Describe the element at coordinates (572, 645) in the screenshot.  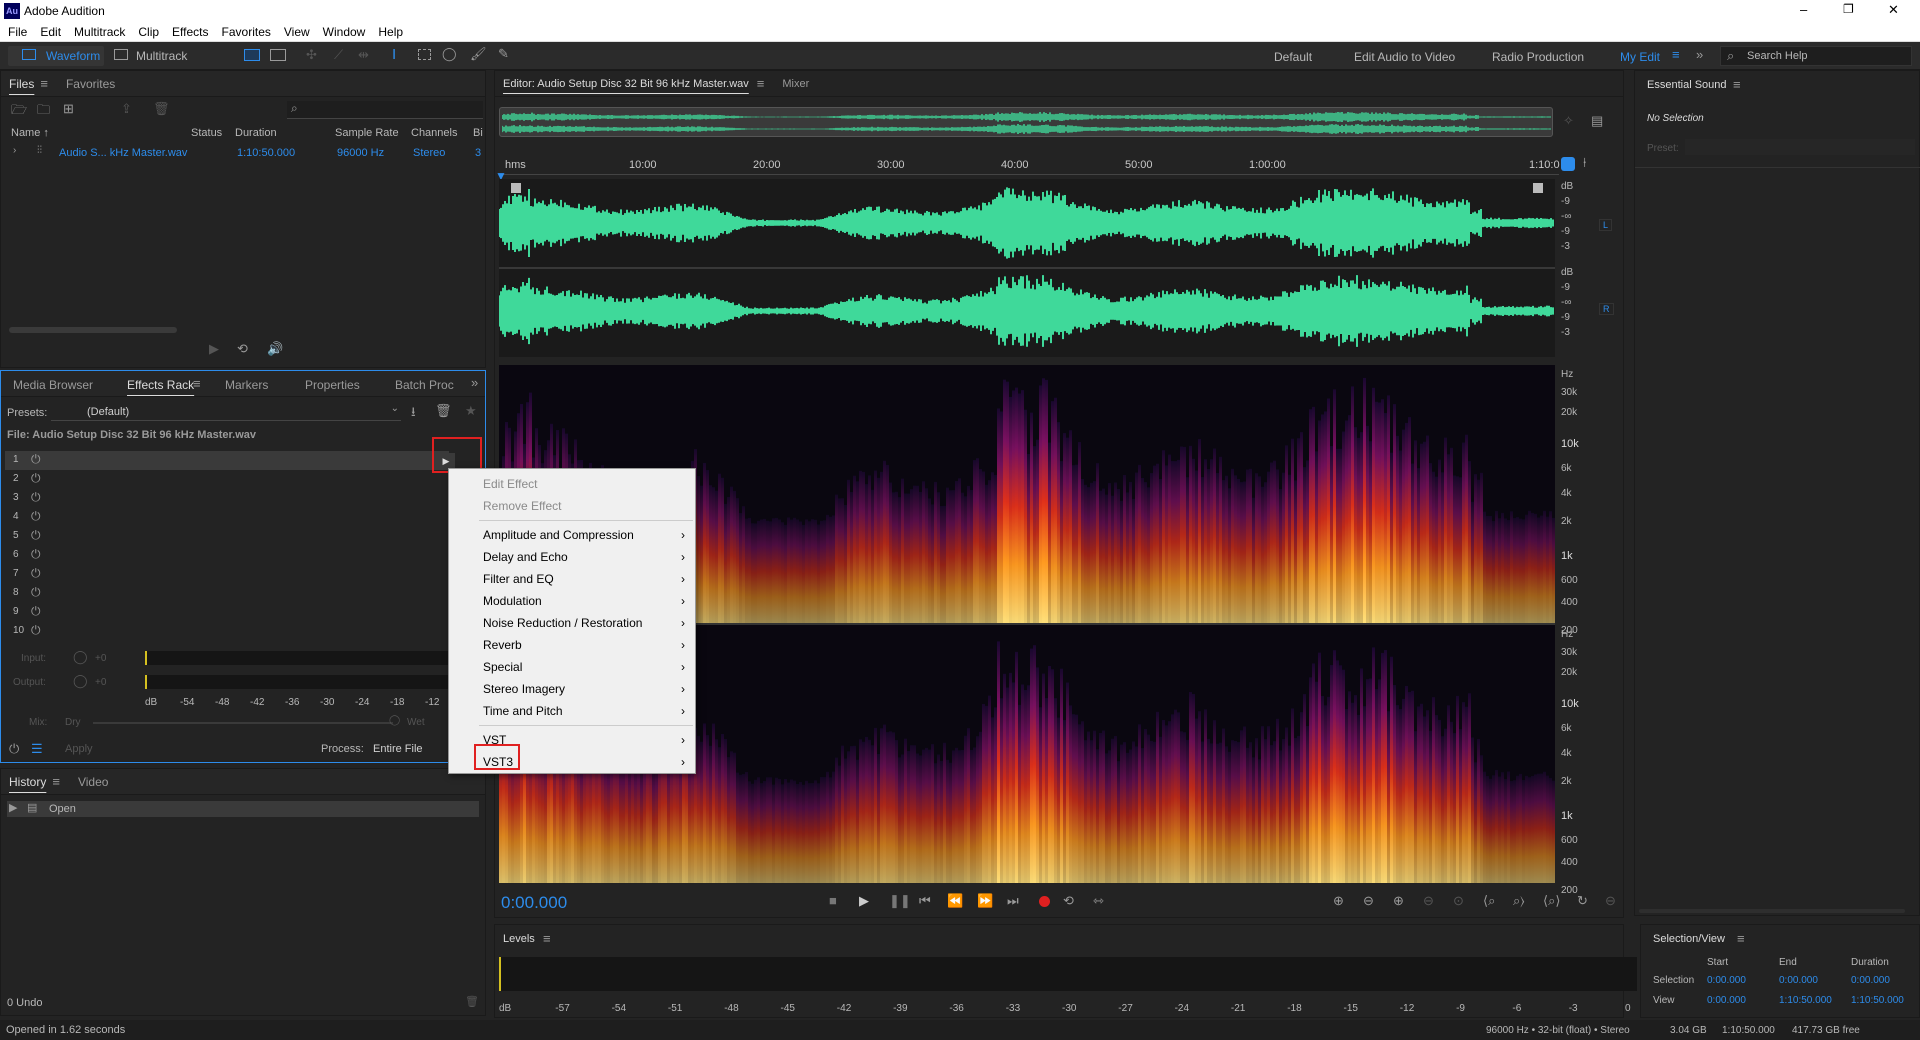
I see `context-menu-item-reverb: Reverb ›` at that location.